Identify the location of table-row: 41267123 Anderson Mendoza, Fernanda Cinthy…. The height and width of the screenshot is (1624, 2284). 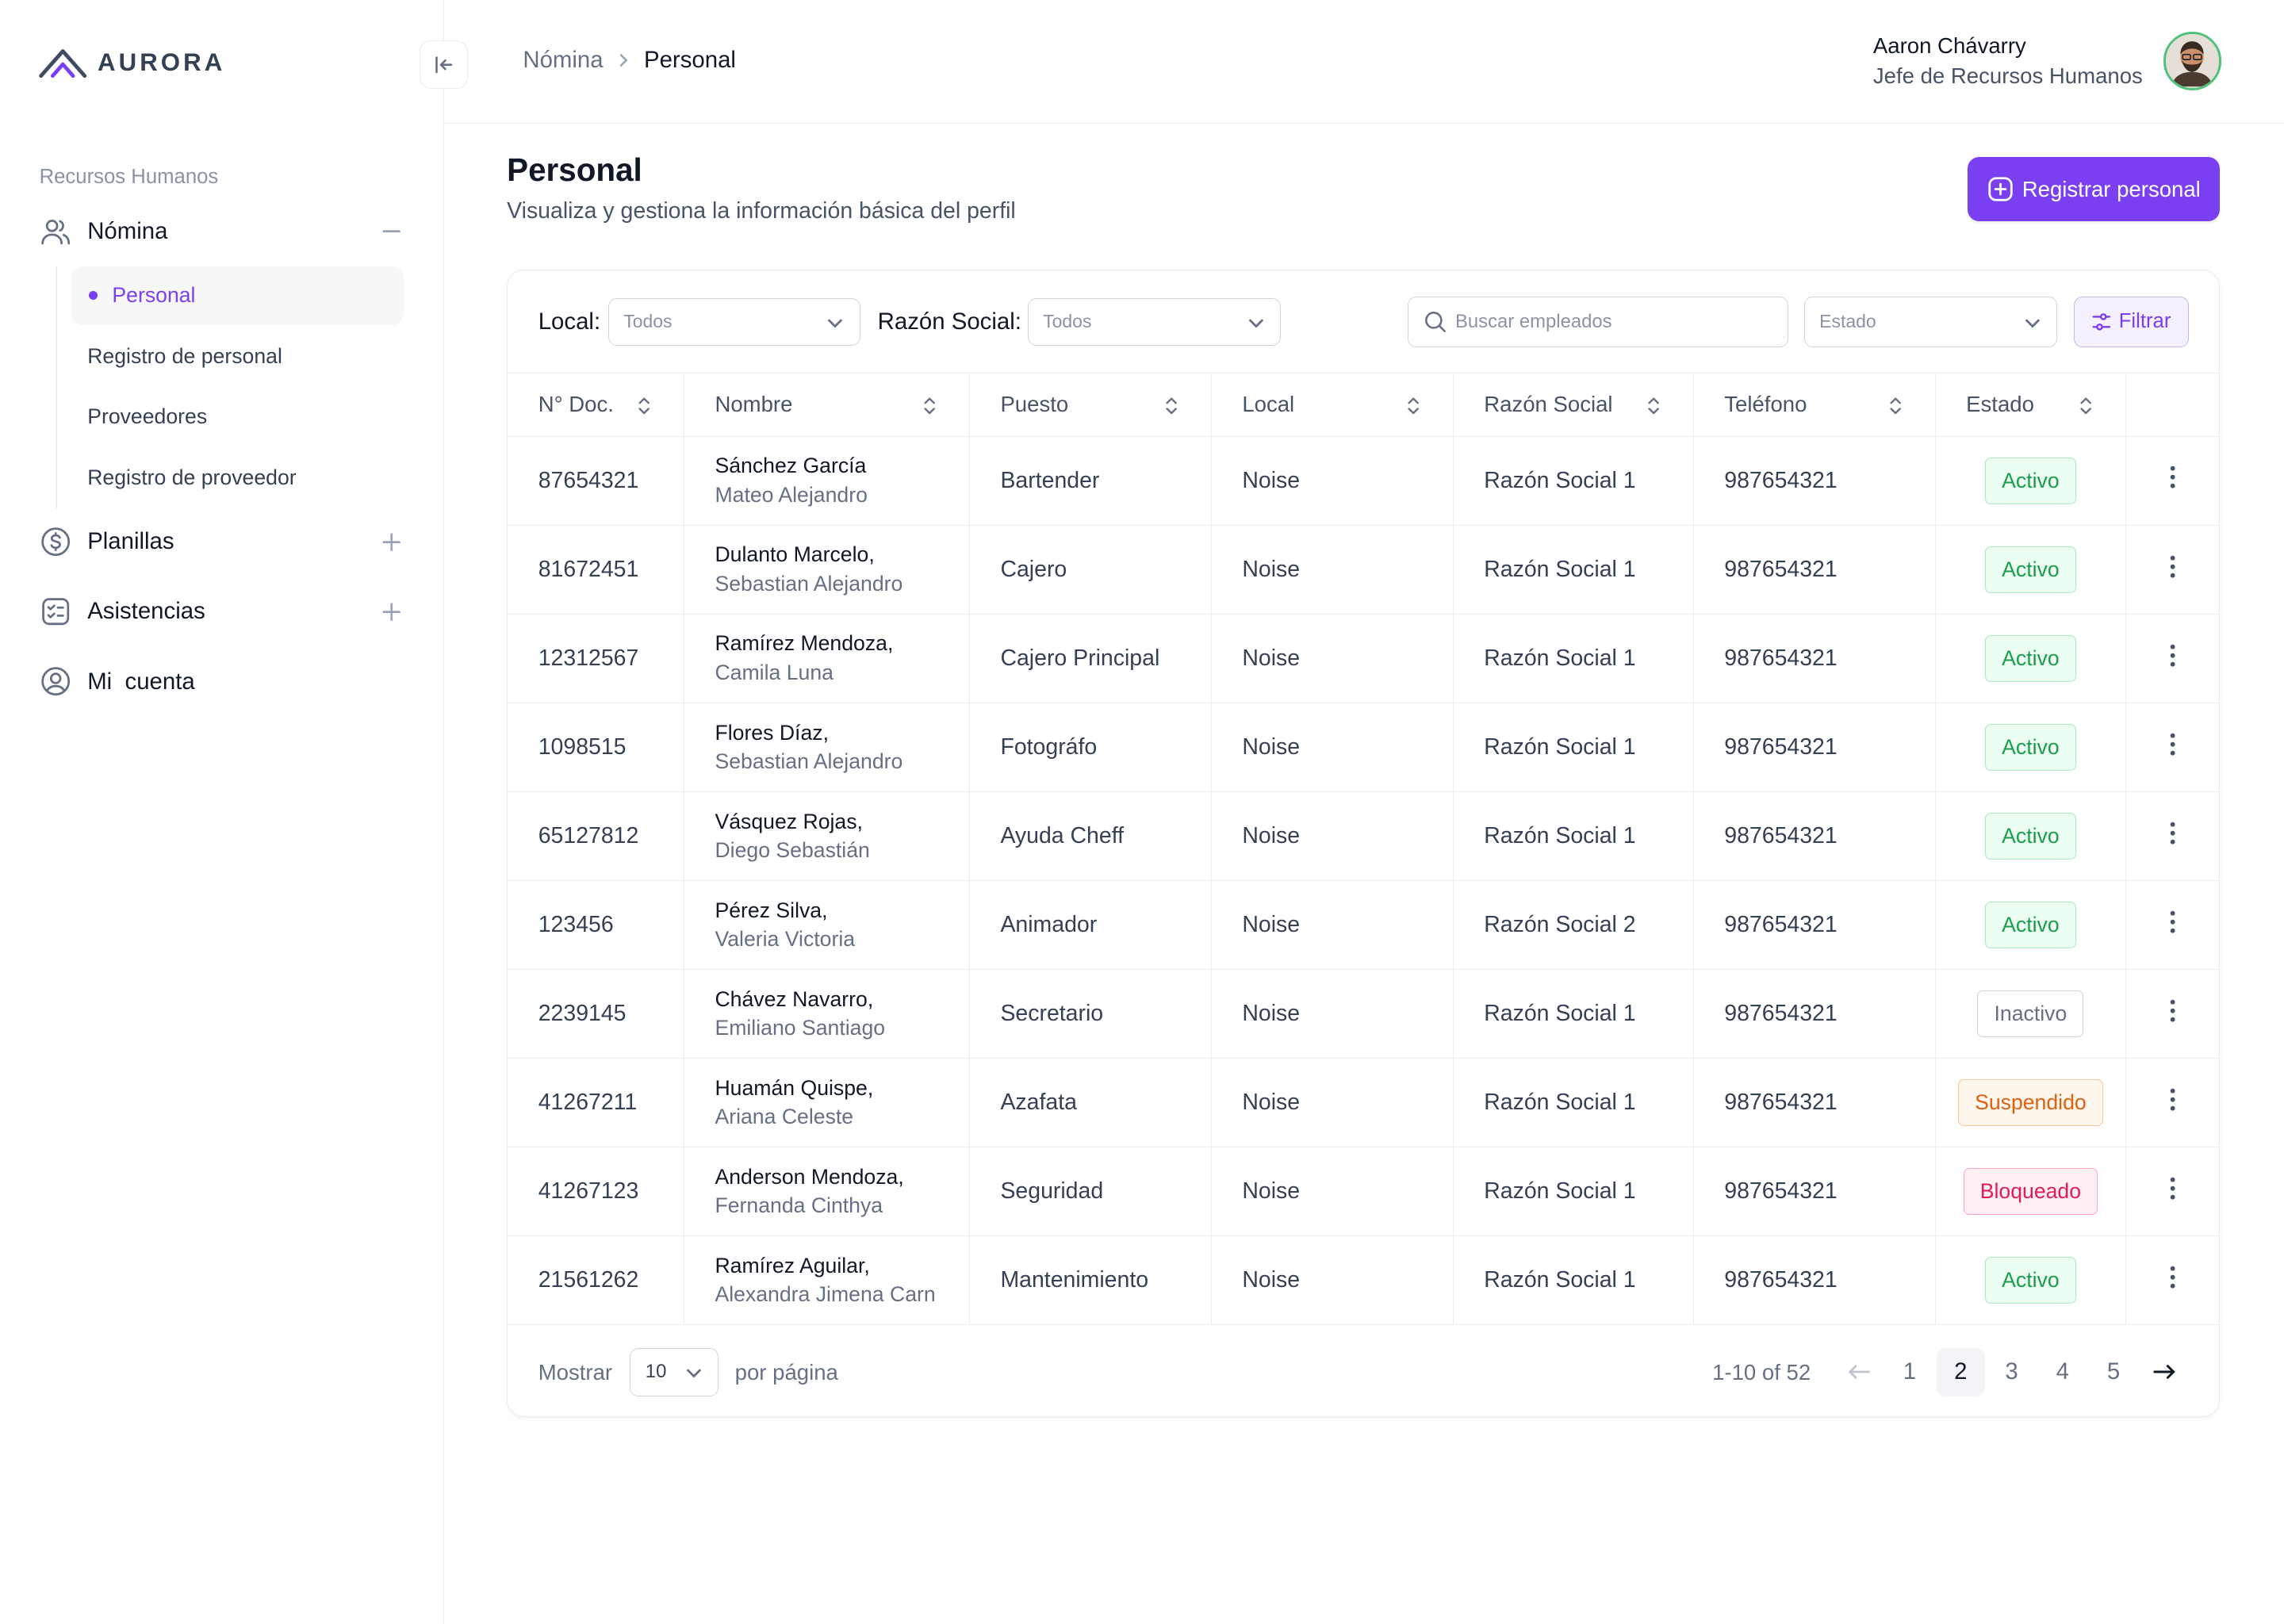
(1364, 1191).